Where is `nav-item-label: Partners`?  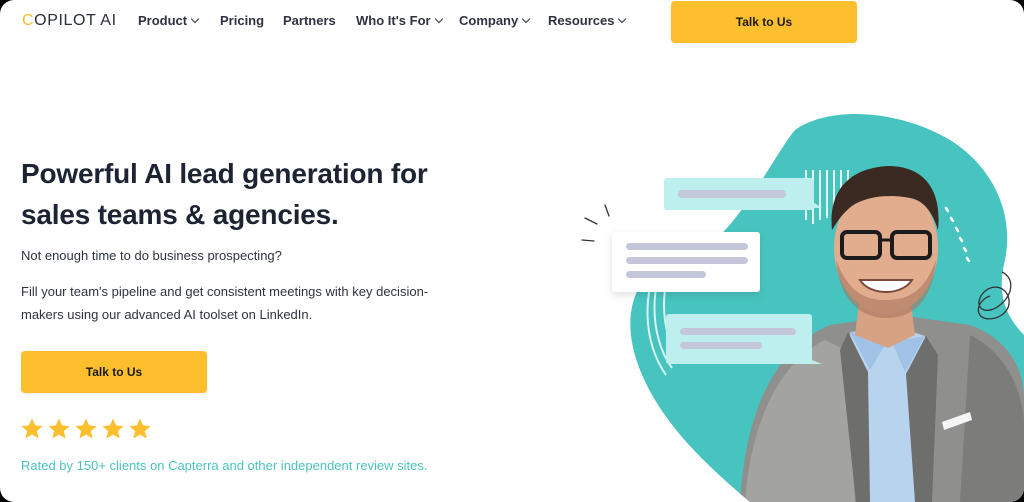
nav-item-label: Partners is located at coordinates (309, 20).